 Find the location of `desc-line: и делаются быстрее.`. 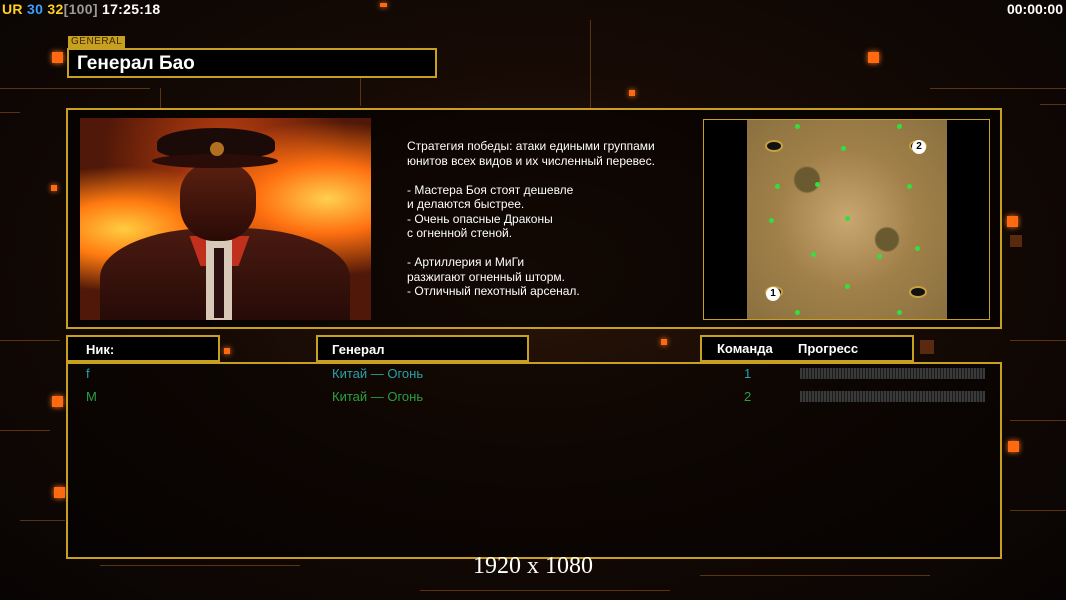

desc-line: и делаются быстрее. is located at coordinates (466, 204).